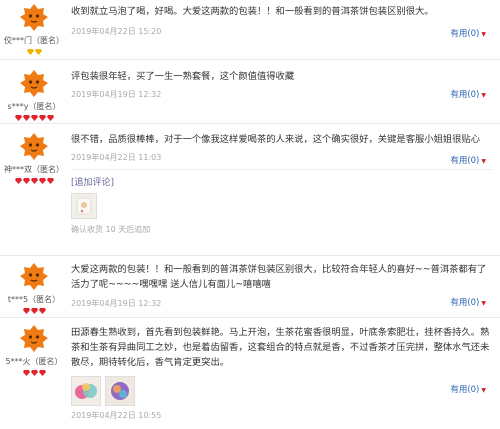 The width and height of the screenshot is (500, 429). Describe the element at coordinates (252, 11) in the screenshot. I see `review-text: 收到就立马泡了喝，好喝。大爱这两款的包装！！和一般看到的普洱茶饼包装区别很大。` at that location.